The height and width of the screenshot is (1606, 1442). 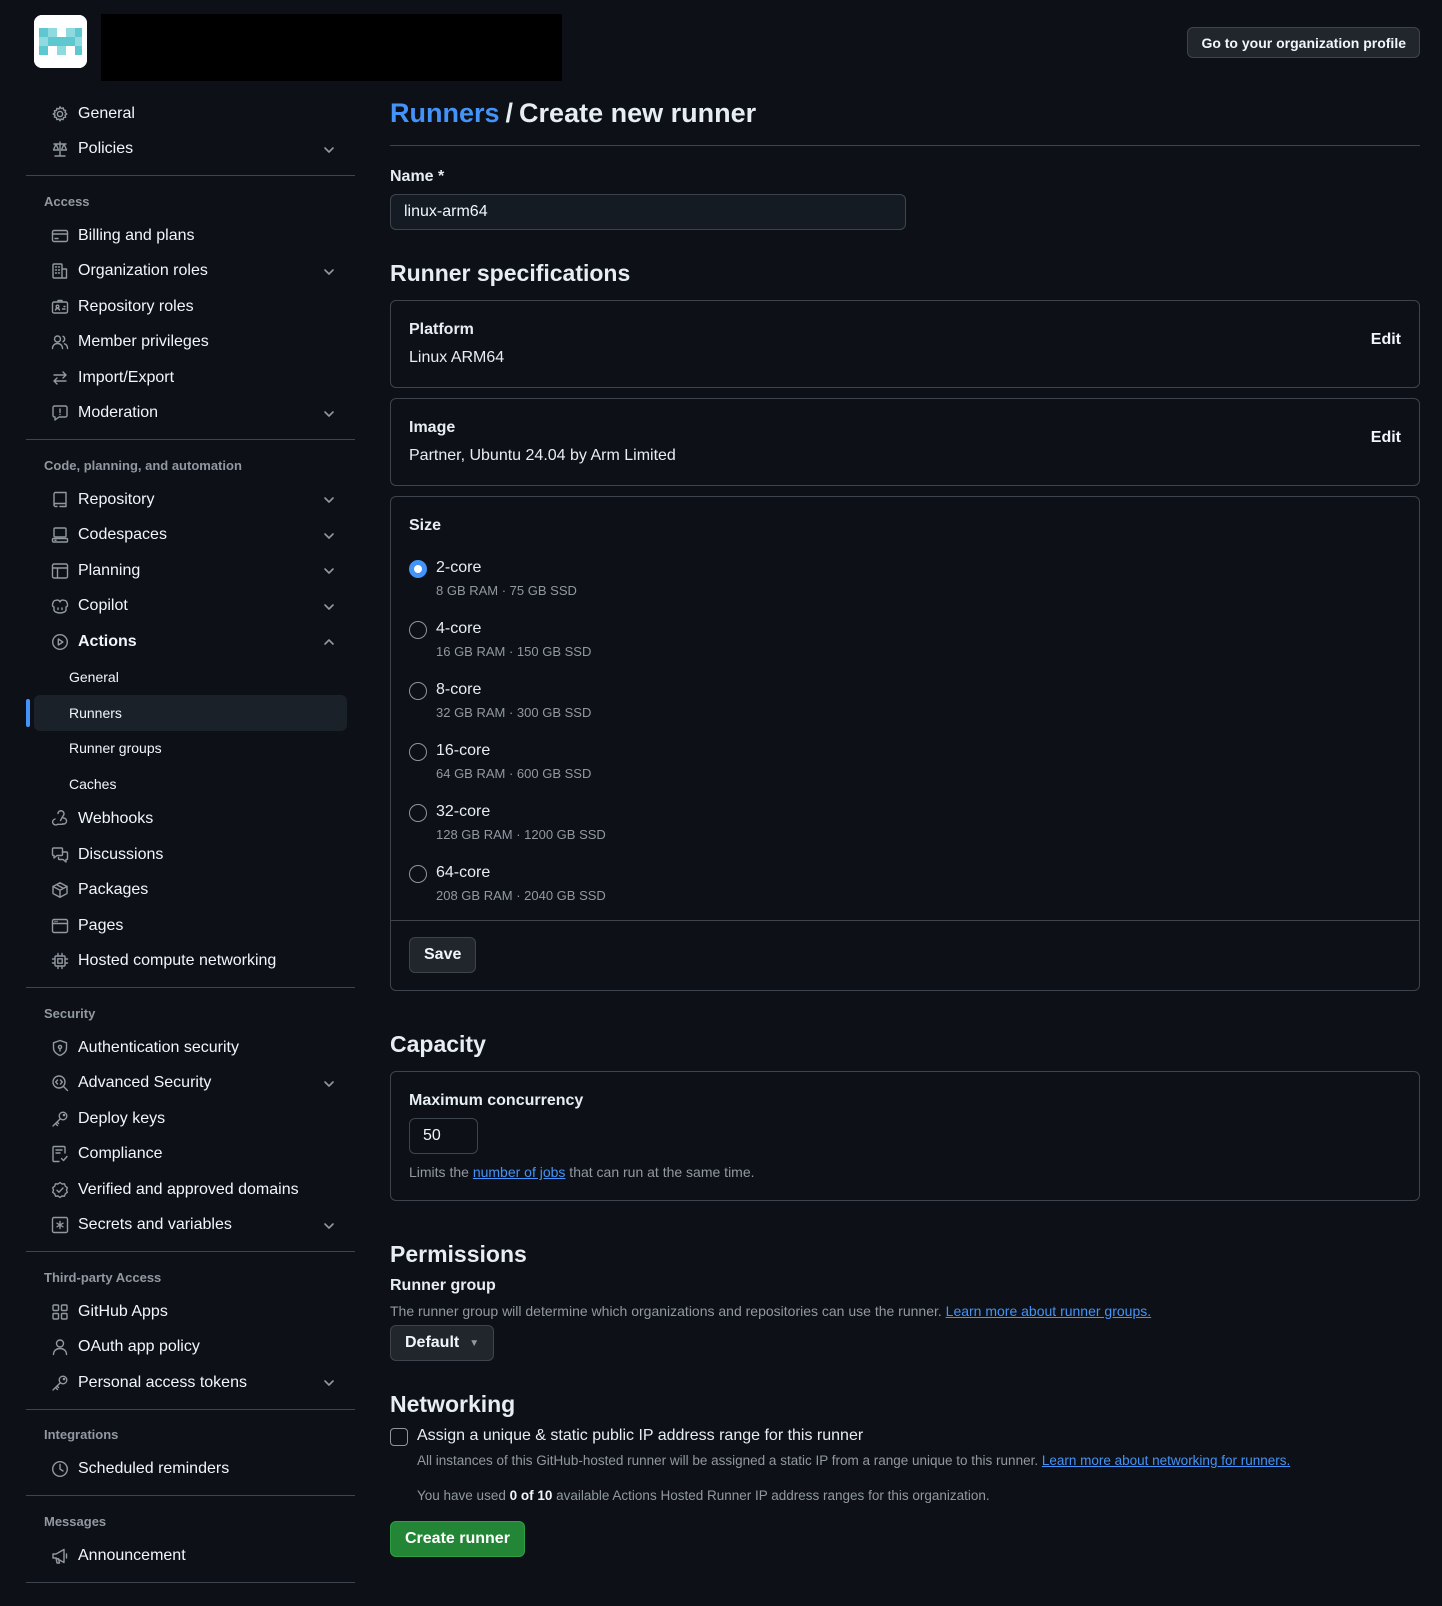 I want to click on image-title: Image, so click(x=432, y=427).